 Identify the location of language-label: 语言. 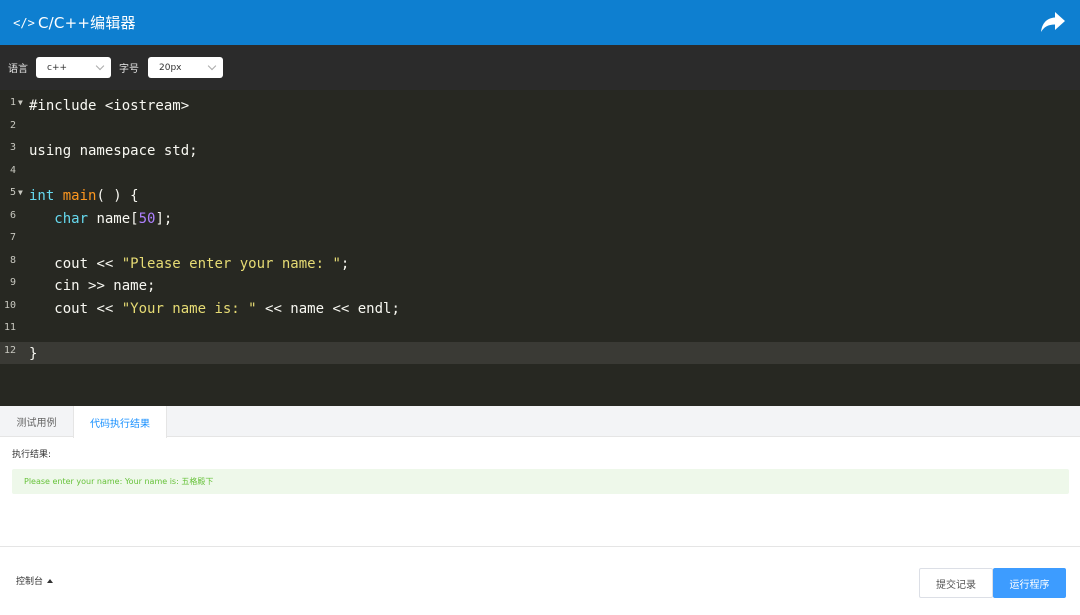
(18, 69).